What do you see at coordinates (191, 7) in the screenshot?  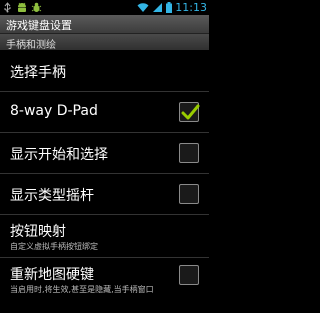 I see `clock: 11:13` at bounding box center [191, 7].